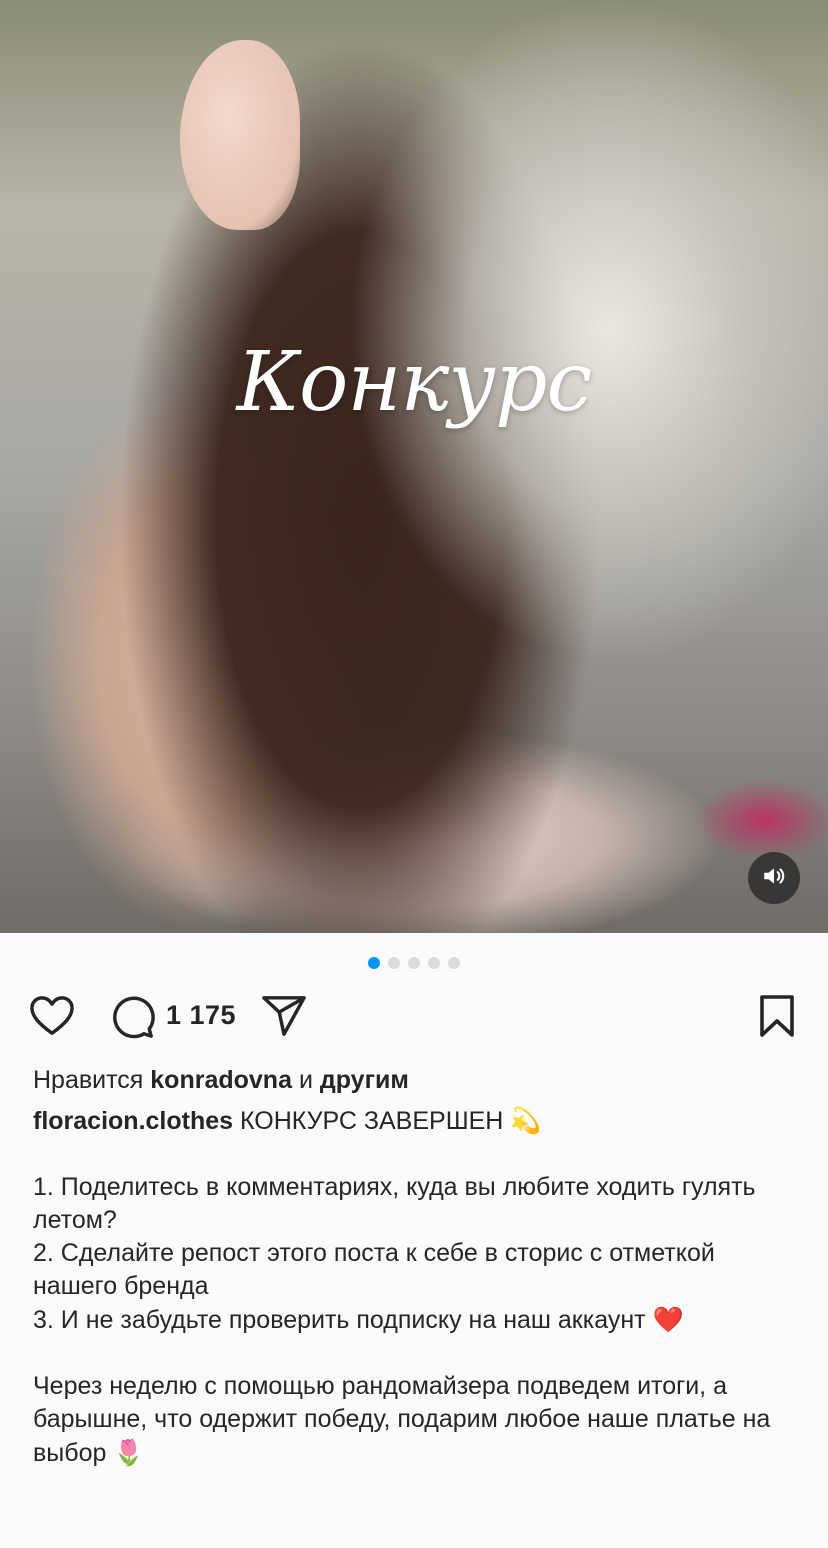 The width and height of the screenshot is (828, 1548). Describe the element at coordinates (414, 382) in the screenshot. I see `media-overlay-title: Конкурс` at that location.